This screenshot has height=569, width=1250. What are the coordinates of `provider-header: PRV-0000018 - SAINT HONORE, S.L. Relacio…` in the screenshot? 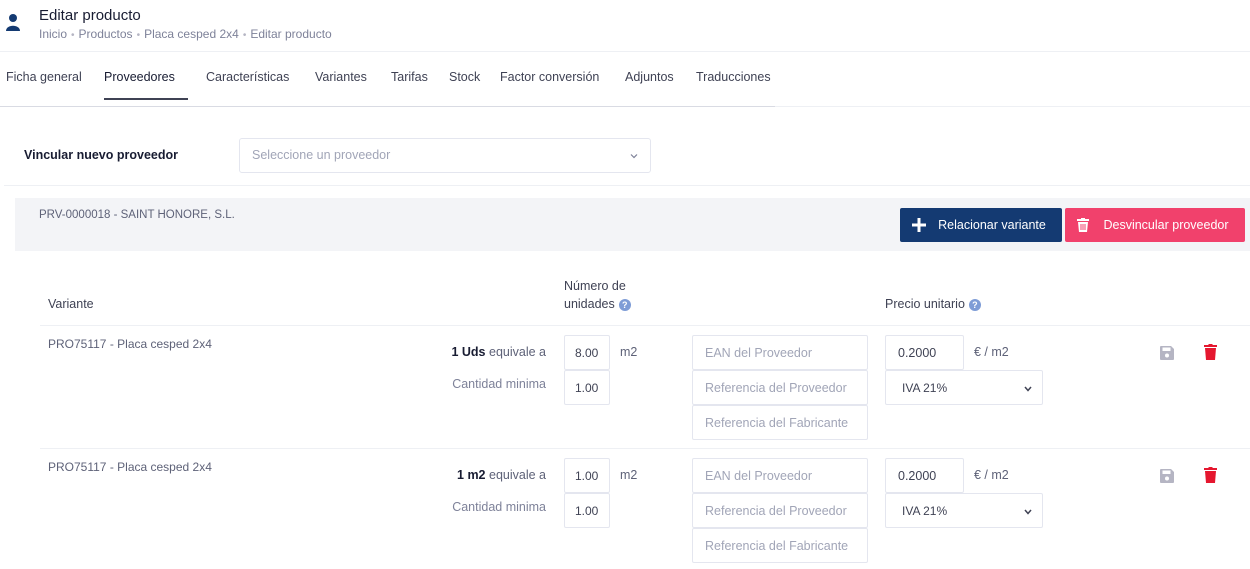 It's located at (632, 224).